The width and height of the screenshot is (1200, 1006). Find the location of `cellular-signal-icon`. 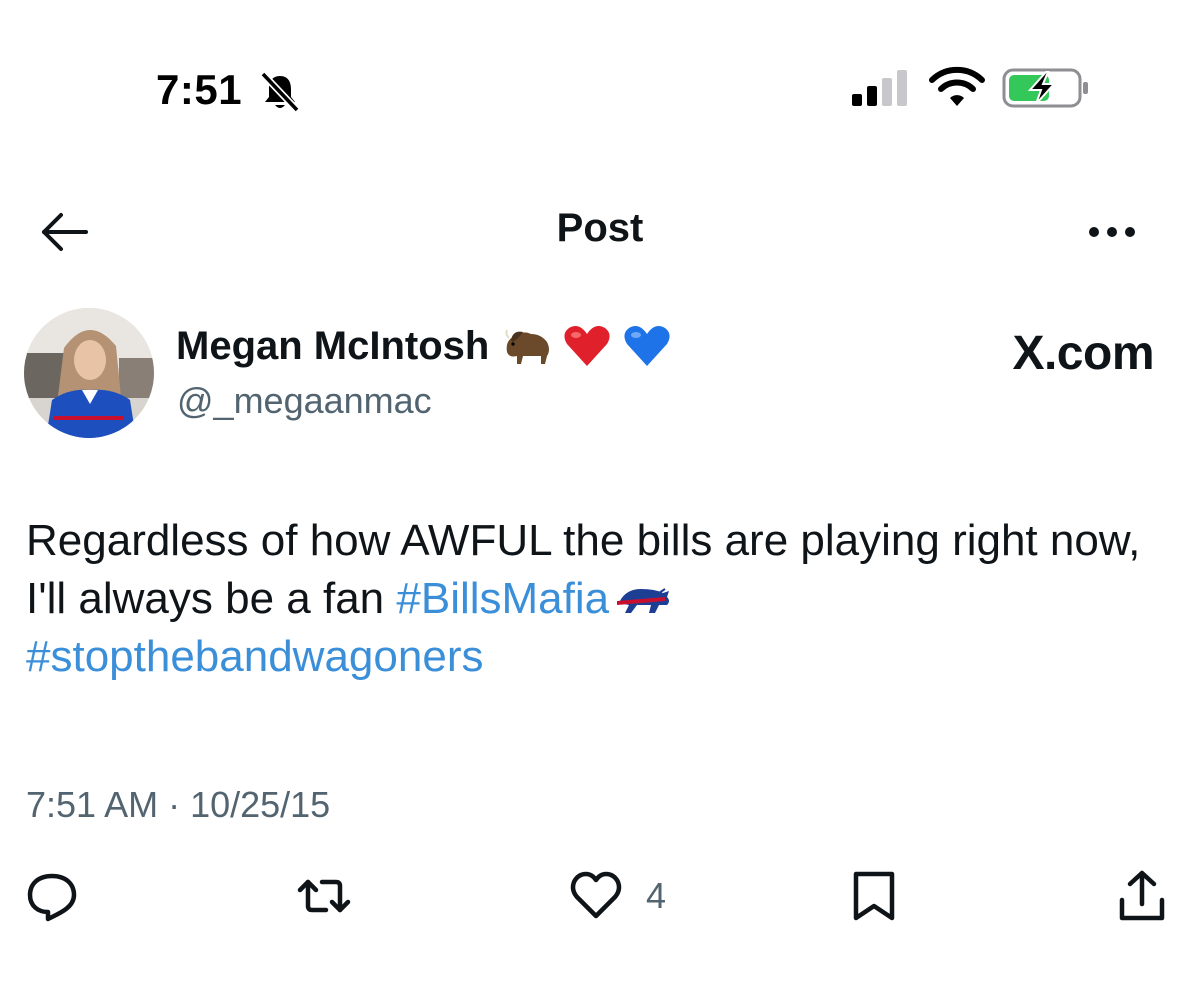

cellular-signal-icon is located at coordinates (881, 87).